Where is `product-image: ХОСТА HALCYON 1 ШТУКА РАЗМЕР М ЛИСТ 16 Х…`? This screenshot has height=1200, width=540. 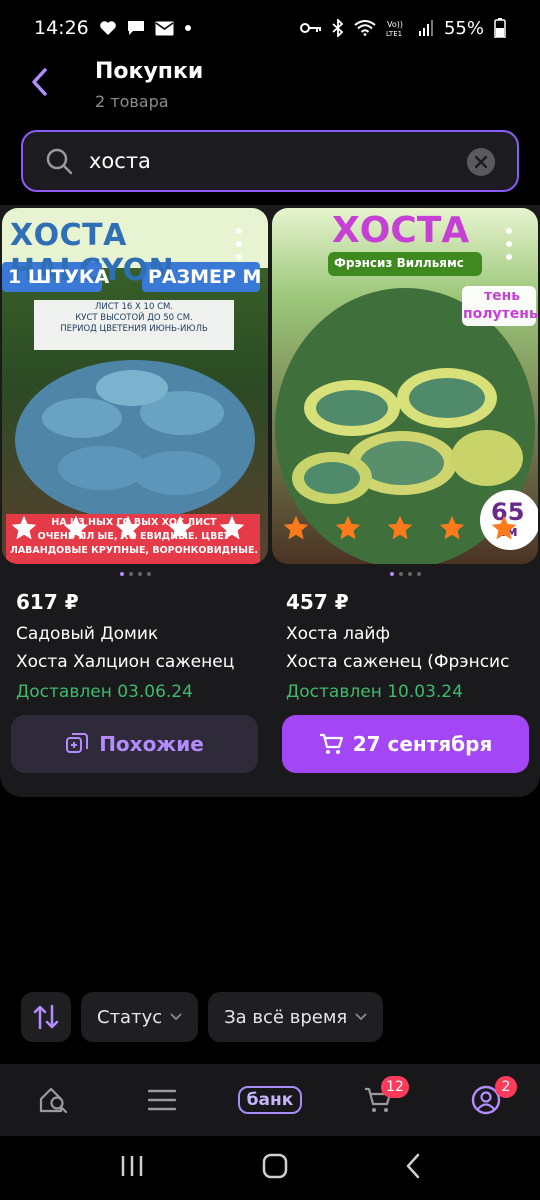
product-image: ХОСТА HALCYON 1 ШТУКА РАЗМЕР М ЛИСТ 16 Х… is located at coordinates (135, 386).